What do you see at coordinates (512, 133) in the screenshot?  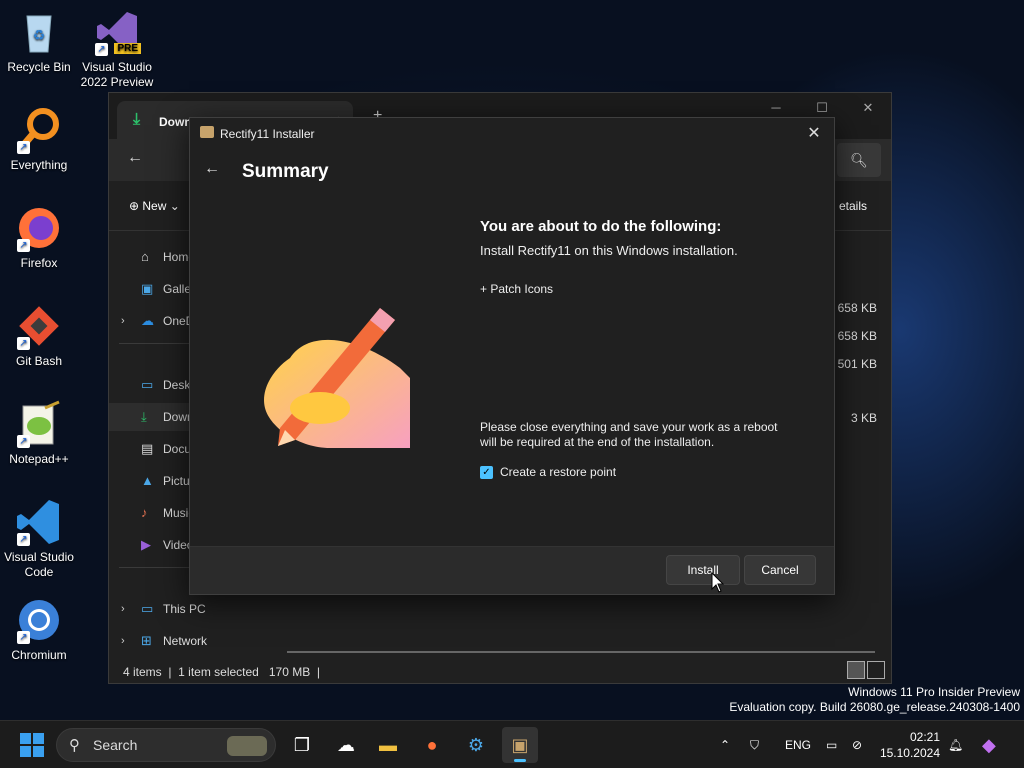 I see `dialog-titlebar: Rectify11 Installer ✕` at bounding box center [512, 133].